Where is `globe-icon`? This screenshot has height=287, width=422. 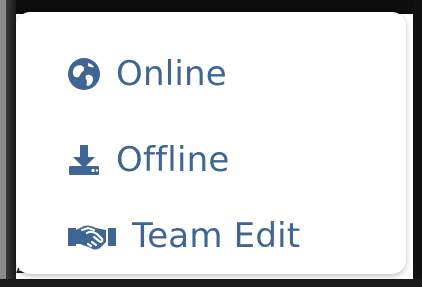
globe-icon is located at coordinates (84, 74).